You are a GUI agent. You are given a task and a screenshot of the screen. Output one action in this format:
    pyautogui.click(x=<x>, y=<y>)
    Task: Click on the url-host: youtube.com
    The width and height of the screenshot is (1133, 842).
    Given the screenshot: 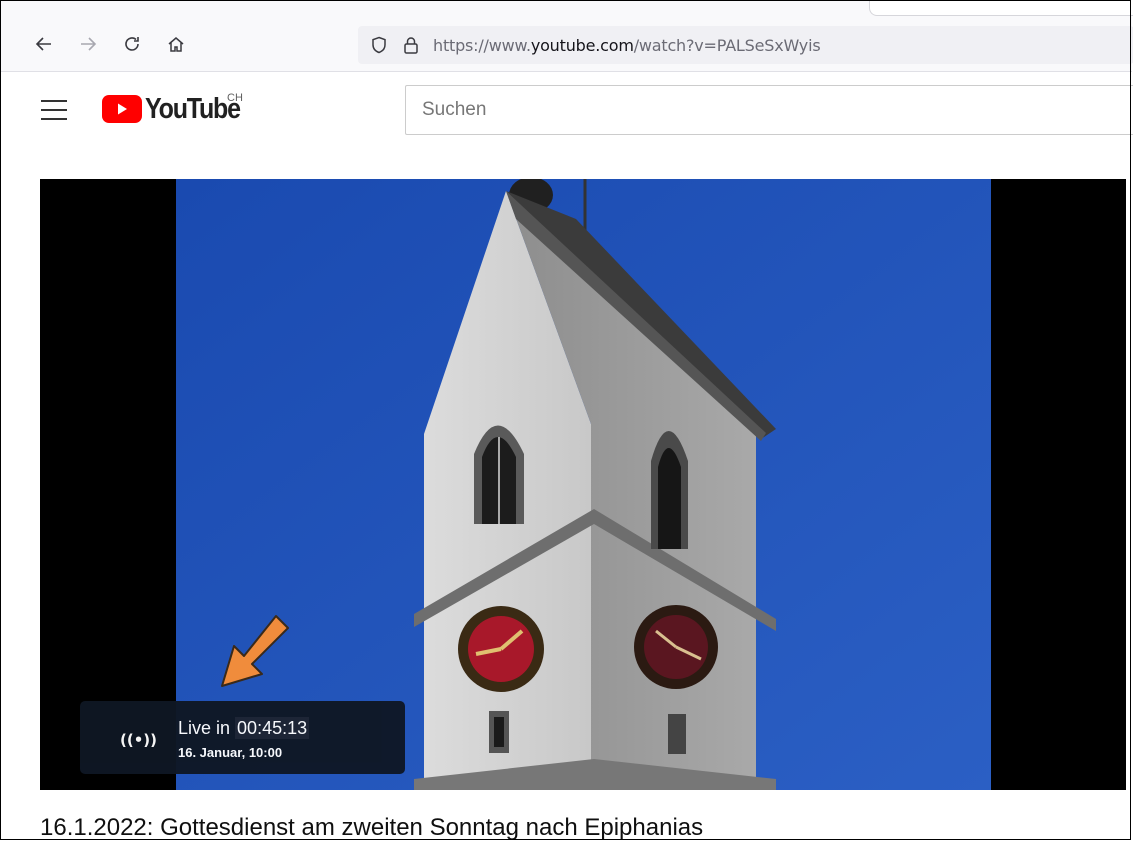 What is the action you would take?
    pyautogui.click(x=582, y=45)
    